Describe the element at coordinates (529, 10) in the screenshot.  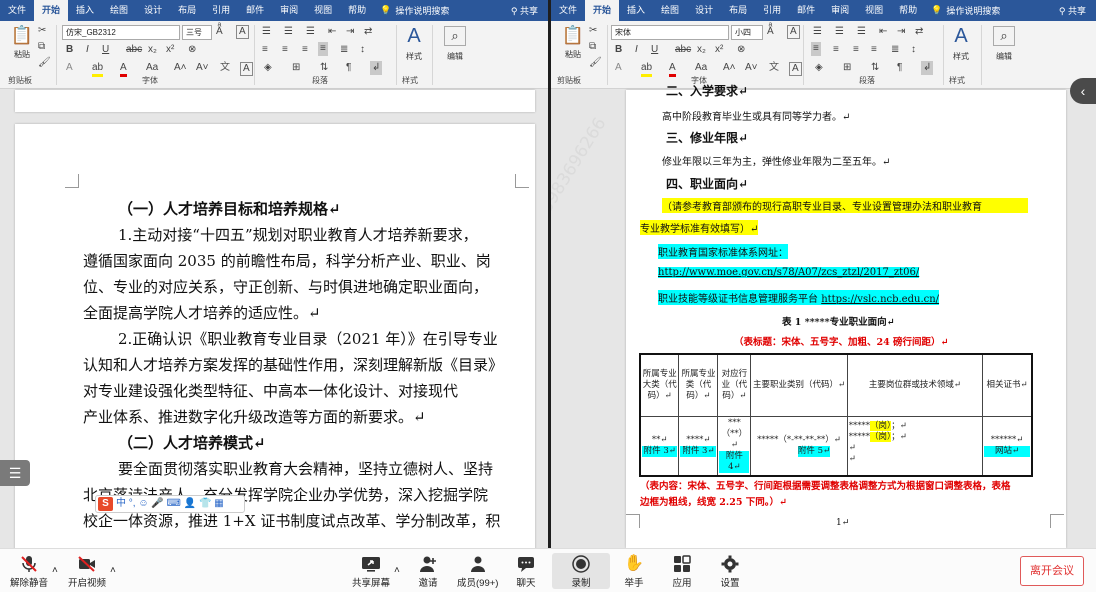
I see `share-button: ⚲ 共享` at that location.